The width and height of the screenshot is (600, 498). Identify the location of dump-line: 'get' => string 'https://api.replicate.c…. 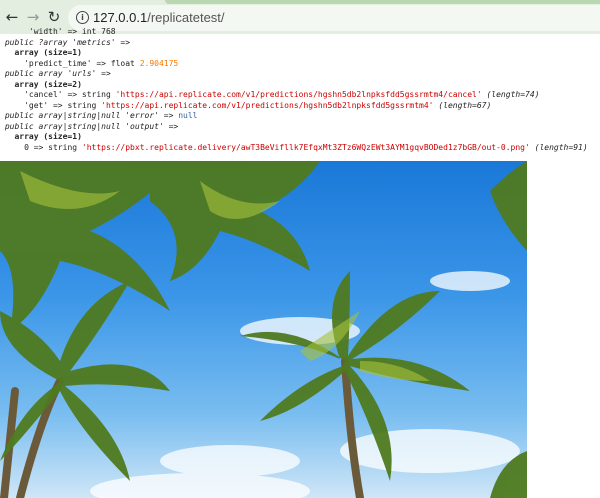
(300, 106).